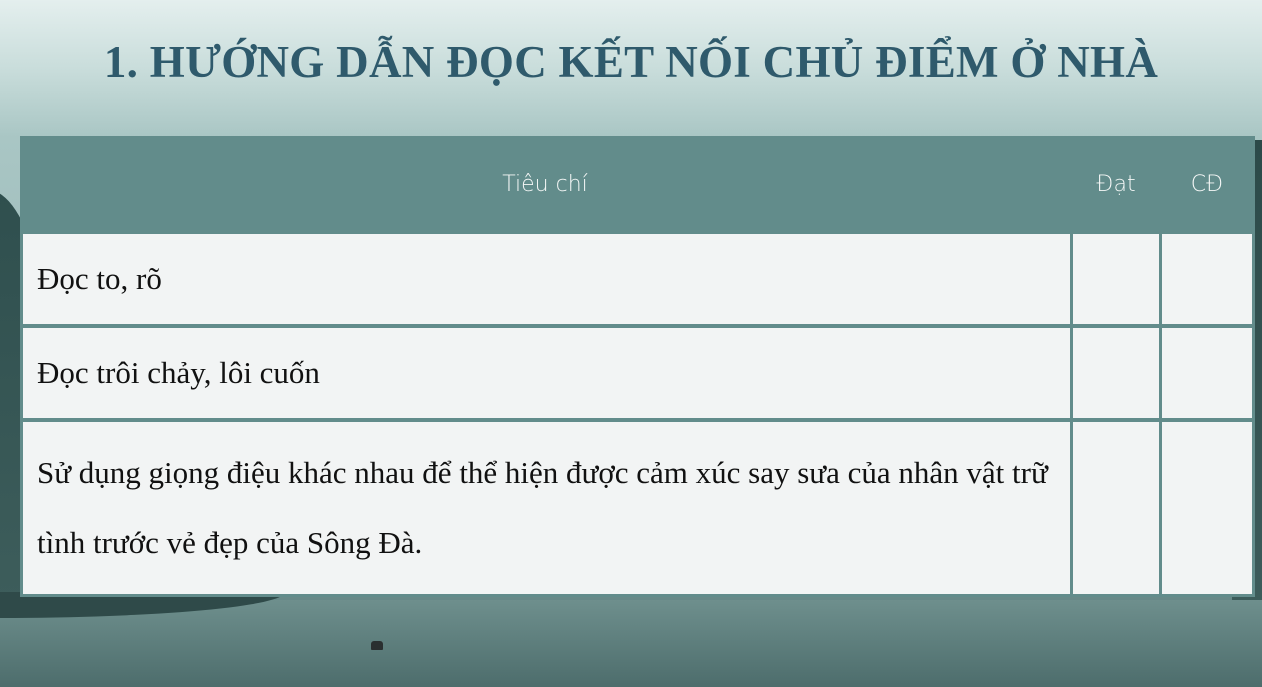 Image resolution: width=1262 pixels, height=687 pixels. I want to click on row-2-criteria: Đọc trôi chảy, lôi cuốn, so click(546, 373).